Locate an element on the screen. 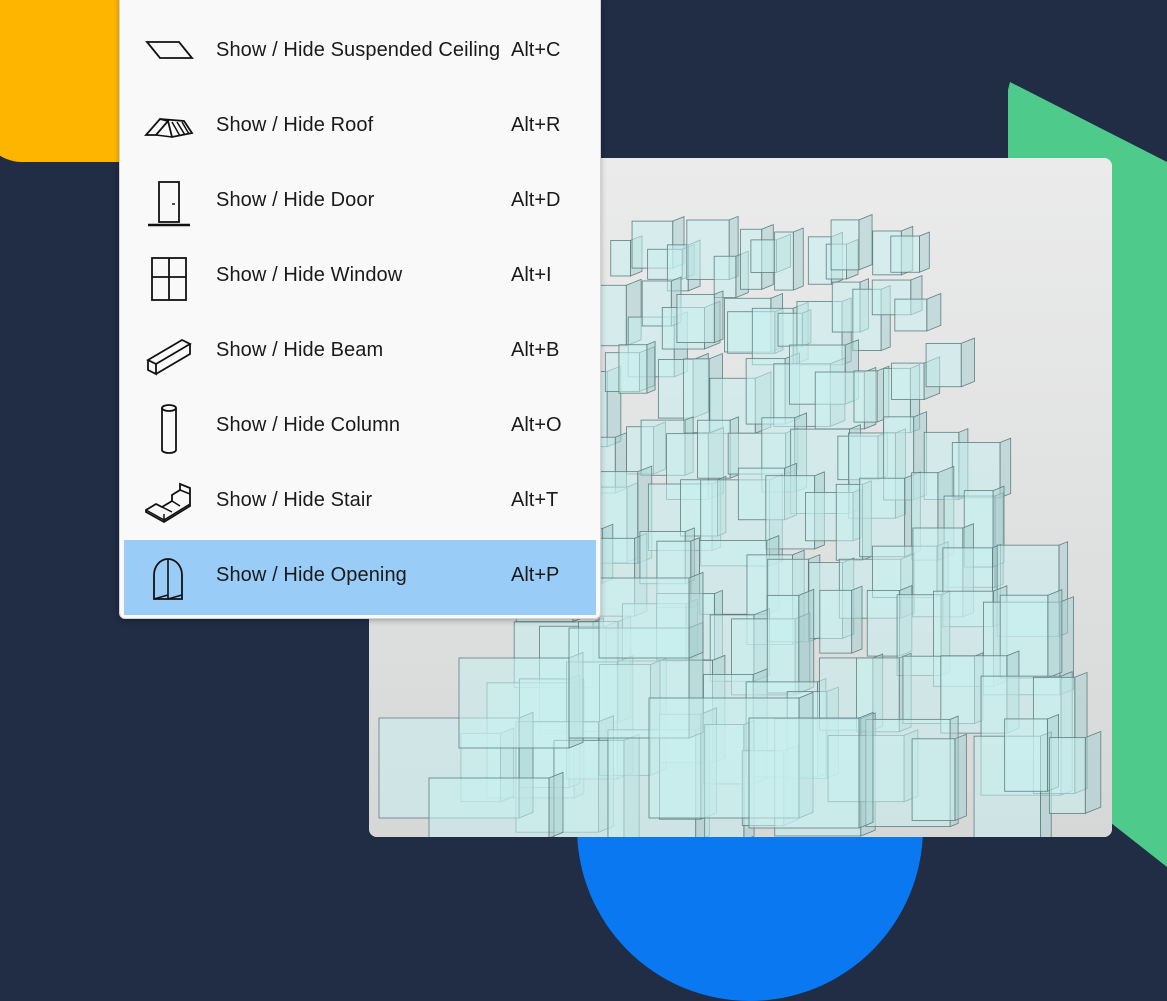  column-icon is located at coordinates (169, 429).